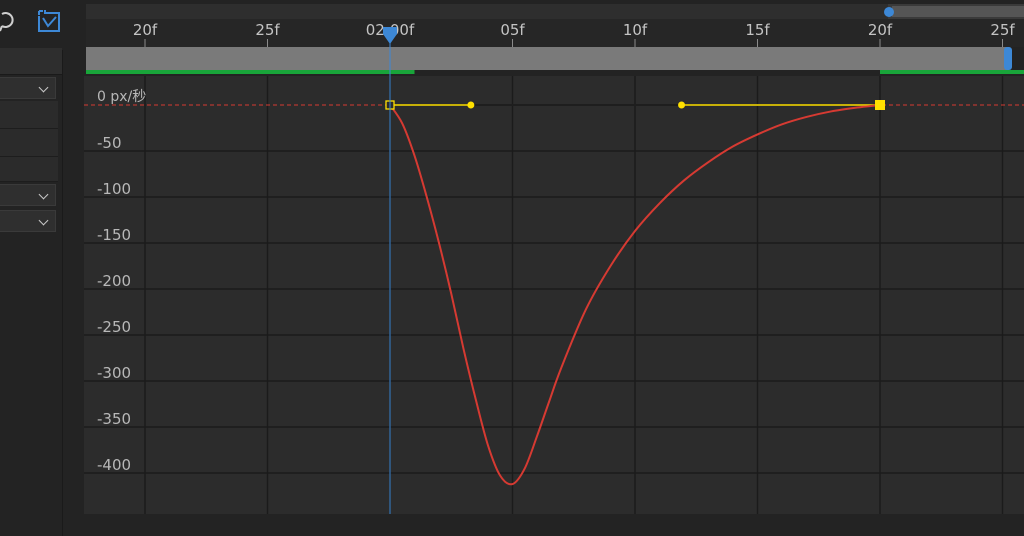 The image size is (1024, 536). Describe the element at coordinates (880, 105) in the screenshot. I see `keyframe-marker` at that location.